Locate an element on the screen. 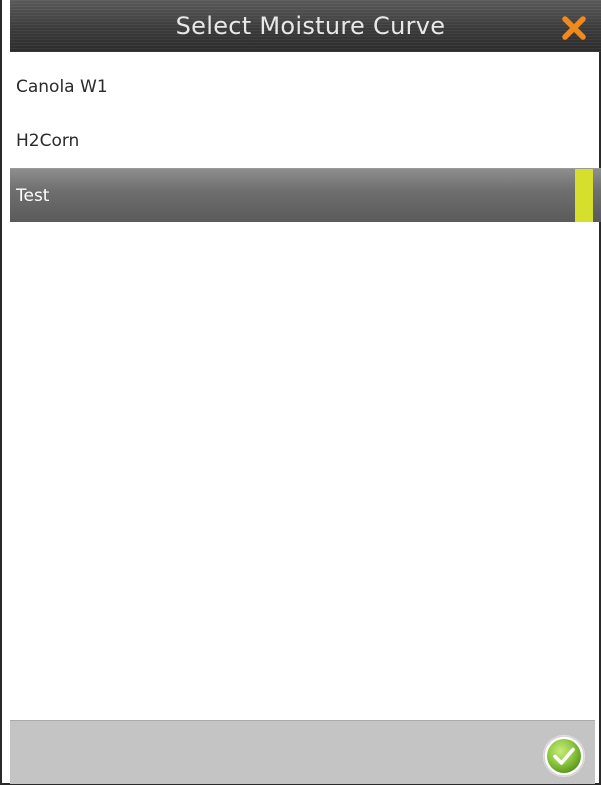 The height and width of the screenshot is (785, 601). dialog-title: Select Moisture Curve is located at coordinates (310, 26).